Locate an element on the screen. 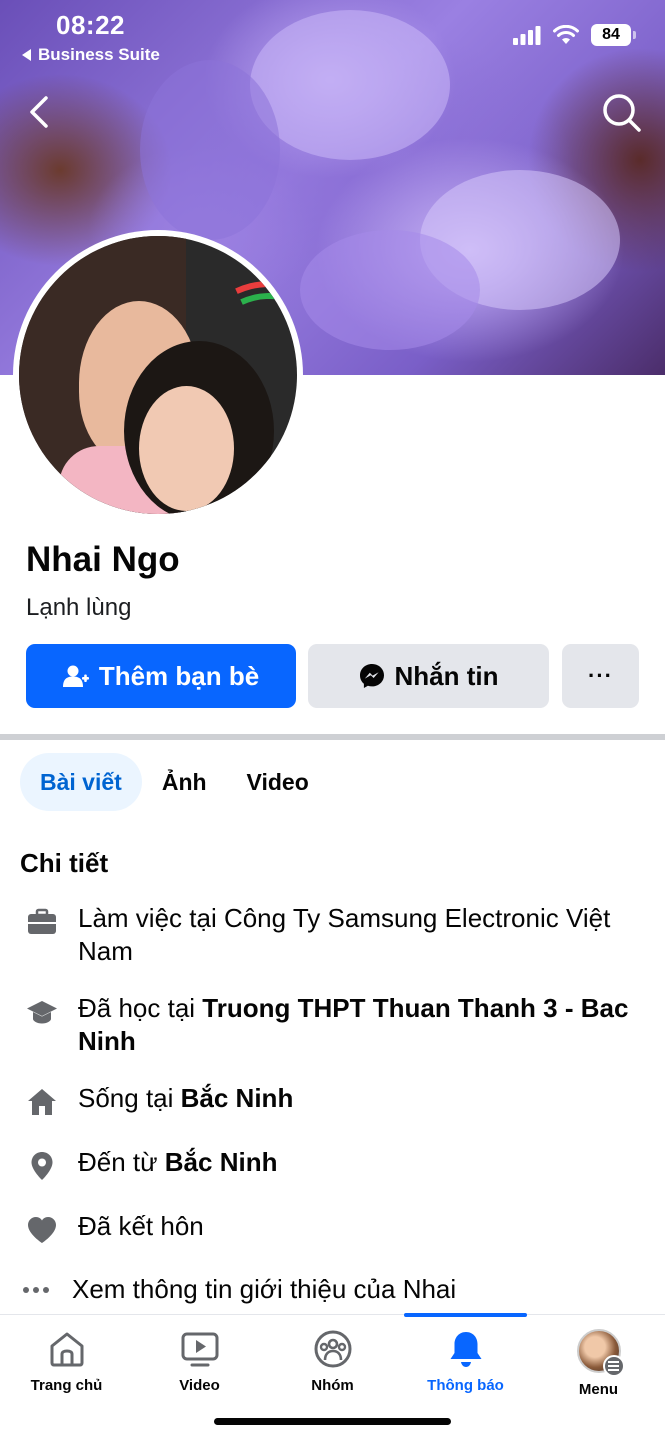 The image size is (665, 1440). nav-menu: Menu is located at coordinates (598, 1363).